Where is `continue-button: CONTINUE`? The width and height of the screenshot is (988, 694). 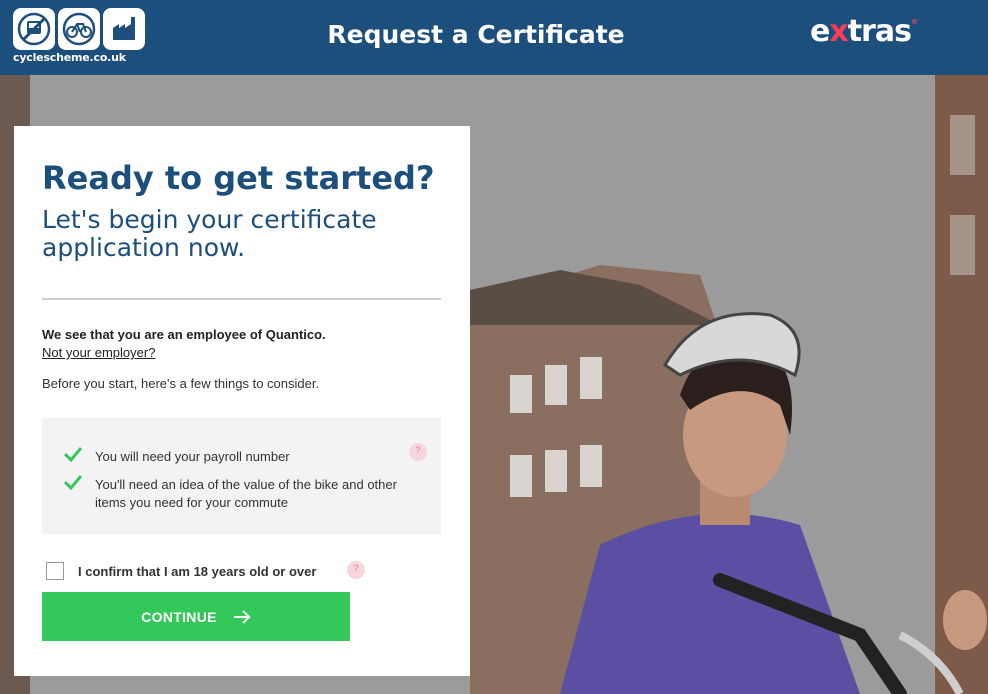 continue-button: CONTINUE is located at coordinates (196, 616).